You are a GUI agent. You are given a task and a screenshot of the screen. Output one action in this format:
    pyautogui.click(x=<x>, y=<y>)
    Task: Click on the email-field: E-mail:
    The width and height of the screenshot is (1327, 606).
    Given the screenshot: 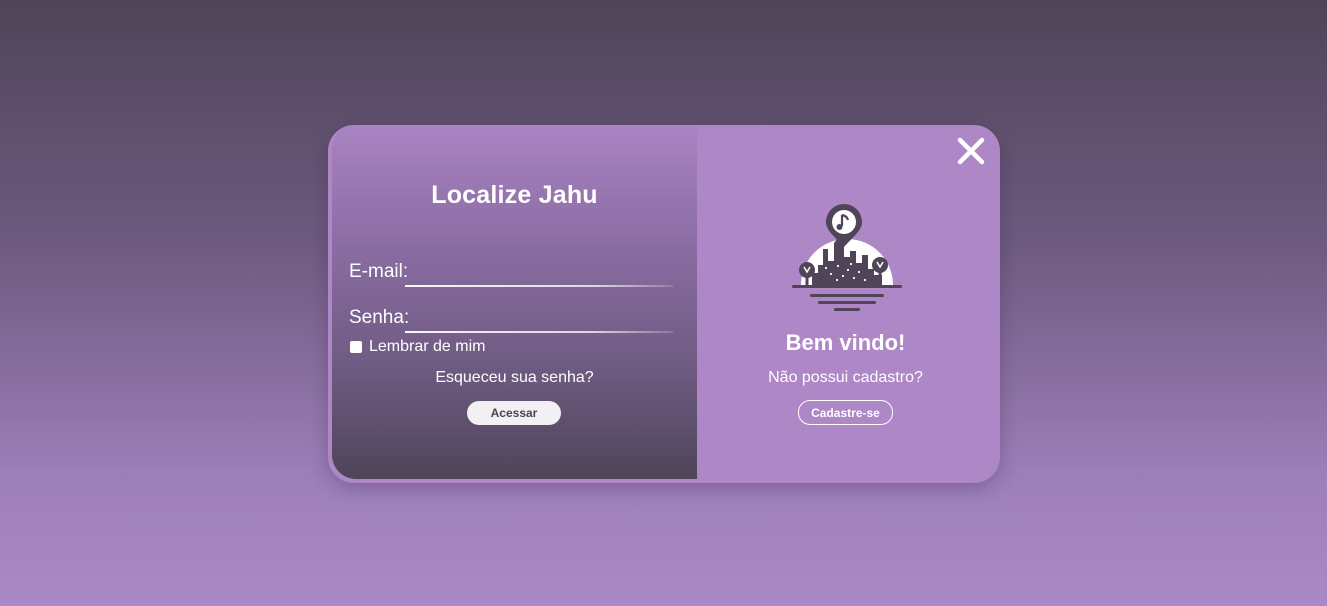 What is the action you would take?
    pyautogui.click(x=511, y=274)
    